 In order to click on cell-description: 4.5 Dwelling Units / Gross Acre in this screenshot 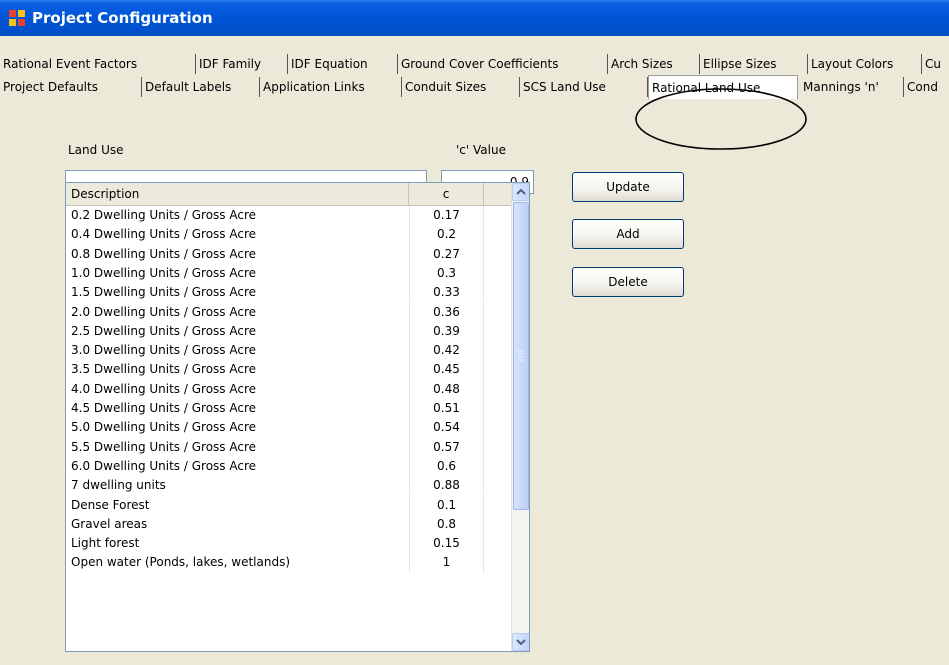, I will do `click(237, 408)`.